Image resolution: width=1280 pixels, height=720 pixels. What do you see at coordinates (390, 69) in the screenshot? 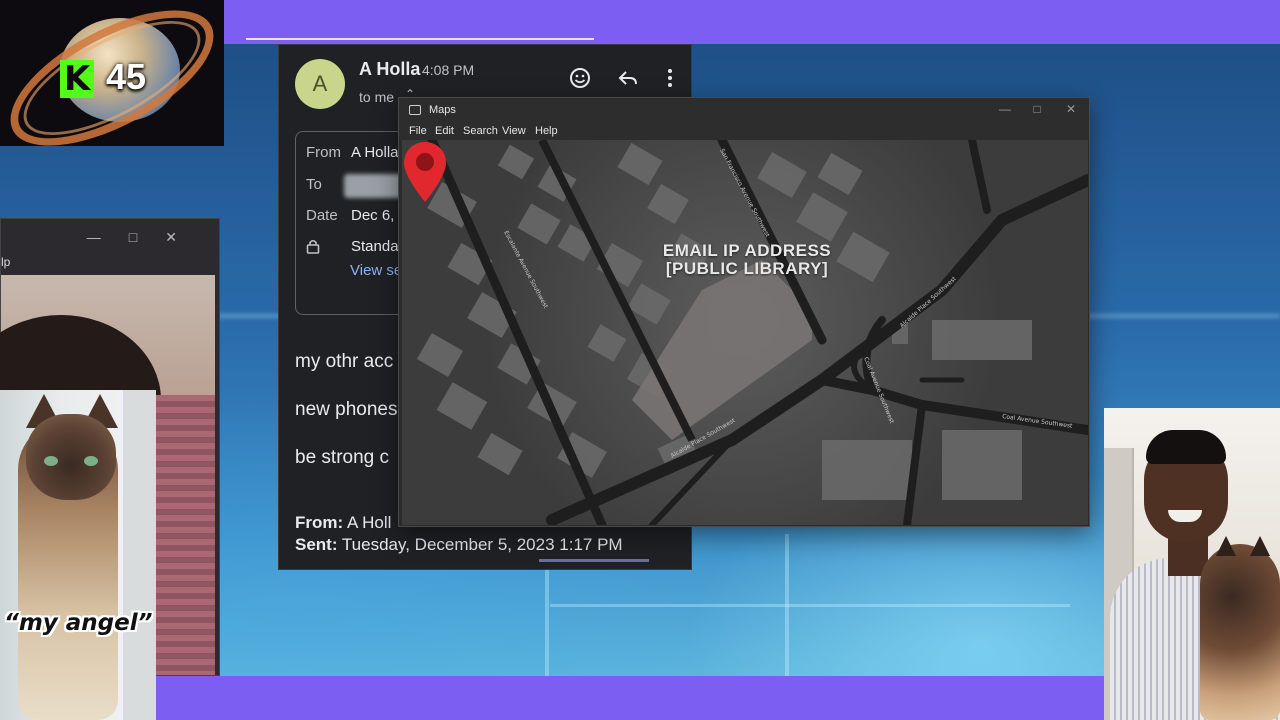
I see `sender-name: A Holla` at bounding box center [390, 69].